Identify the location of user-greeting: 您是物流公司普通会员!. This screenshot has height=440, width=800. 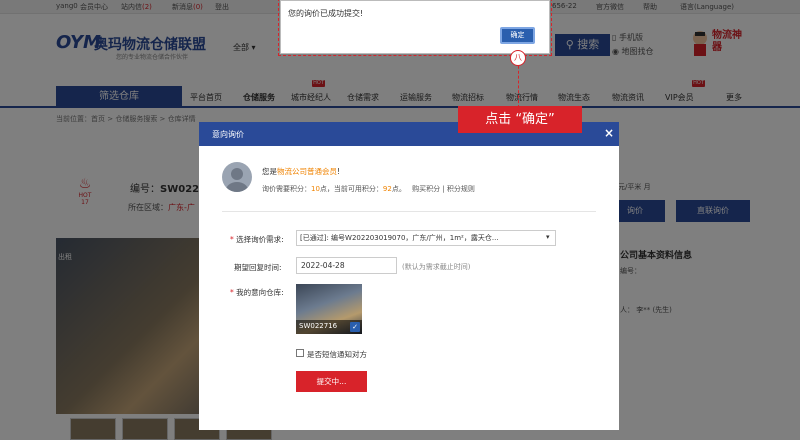
(301, 171).